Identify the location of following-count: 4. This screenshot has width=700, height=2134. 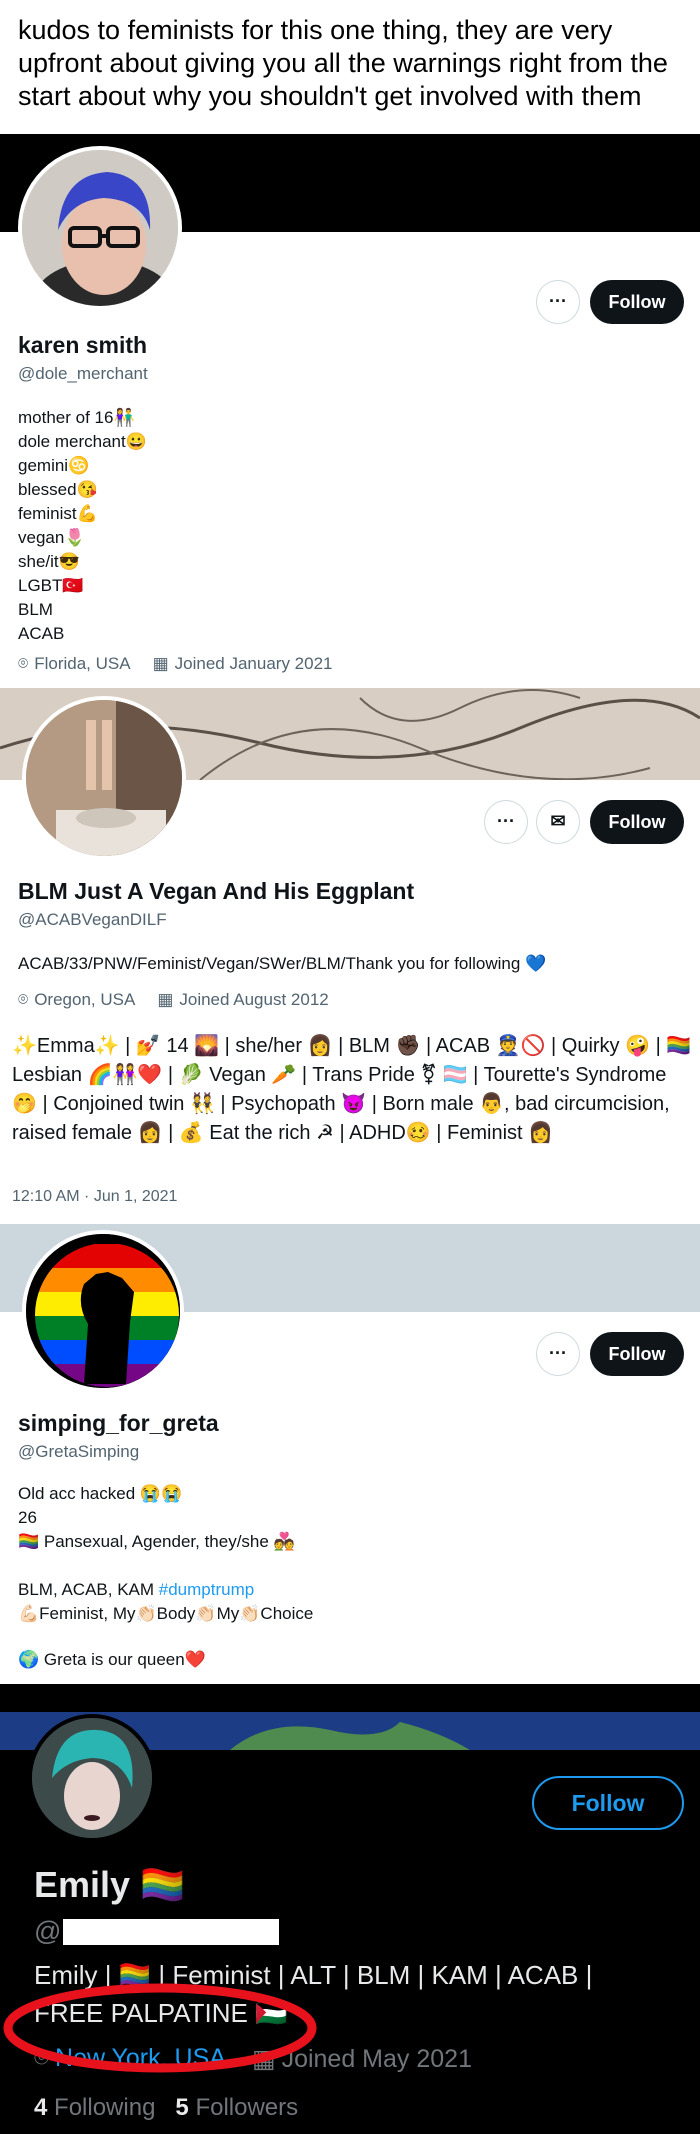
(41, 2107).